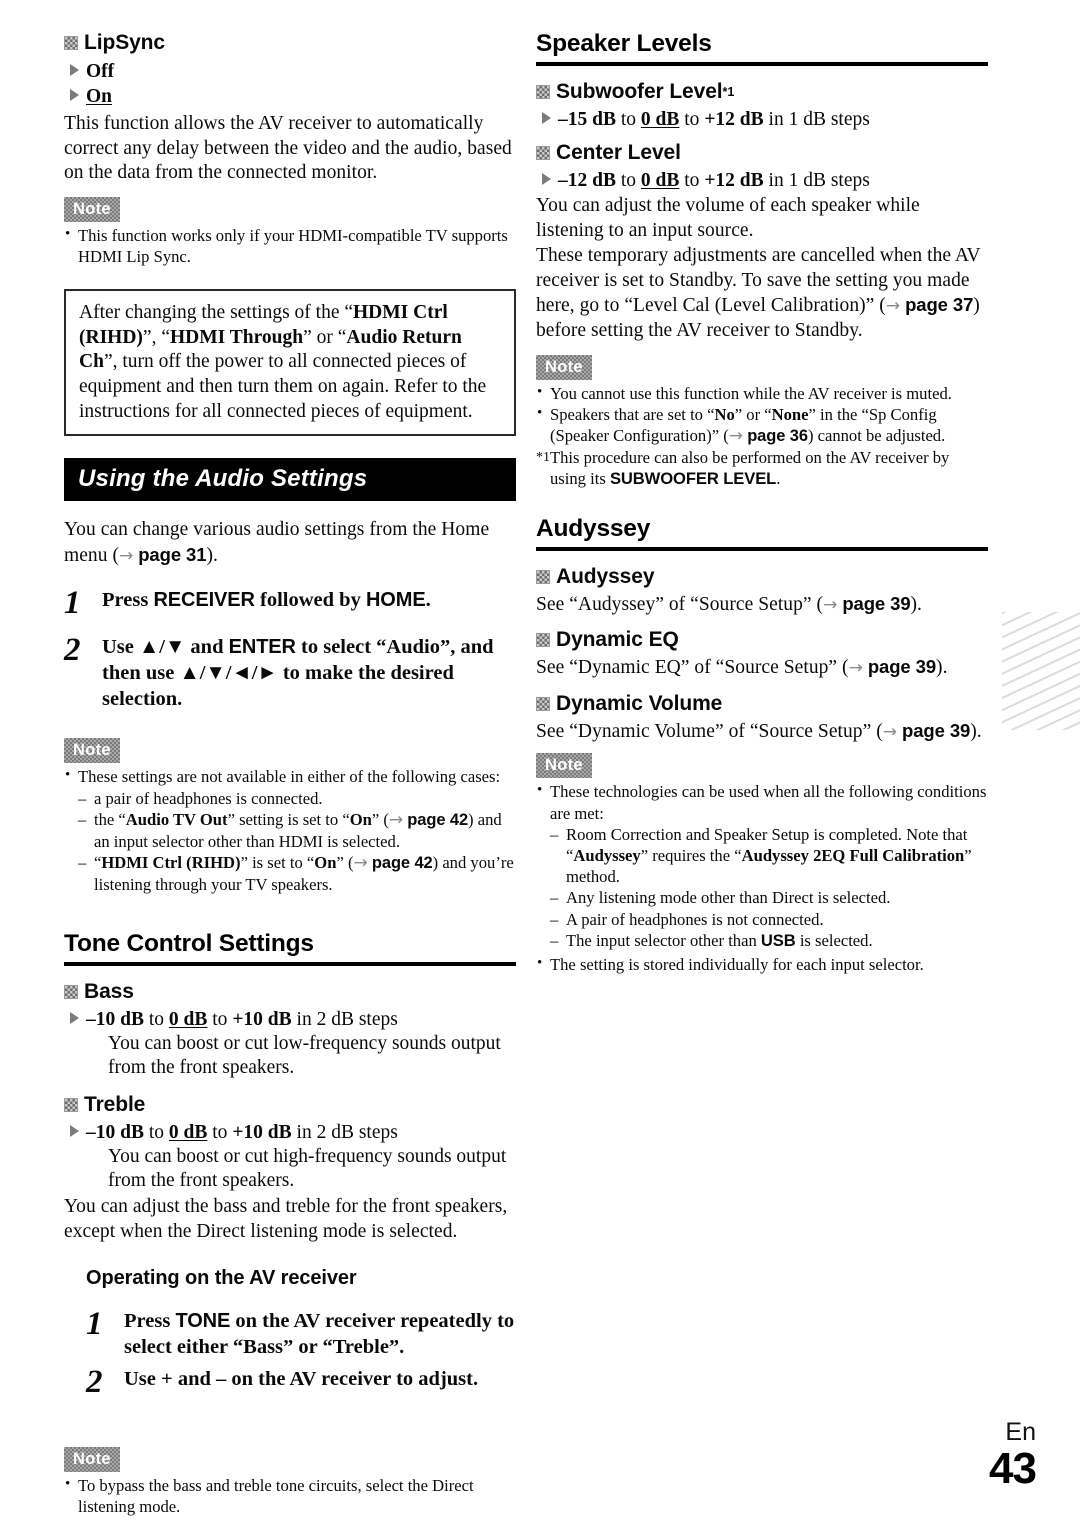  I want to click on center-range-steps: in 1 dB steps, so click(816, 180).